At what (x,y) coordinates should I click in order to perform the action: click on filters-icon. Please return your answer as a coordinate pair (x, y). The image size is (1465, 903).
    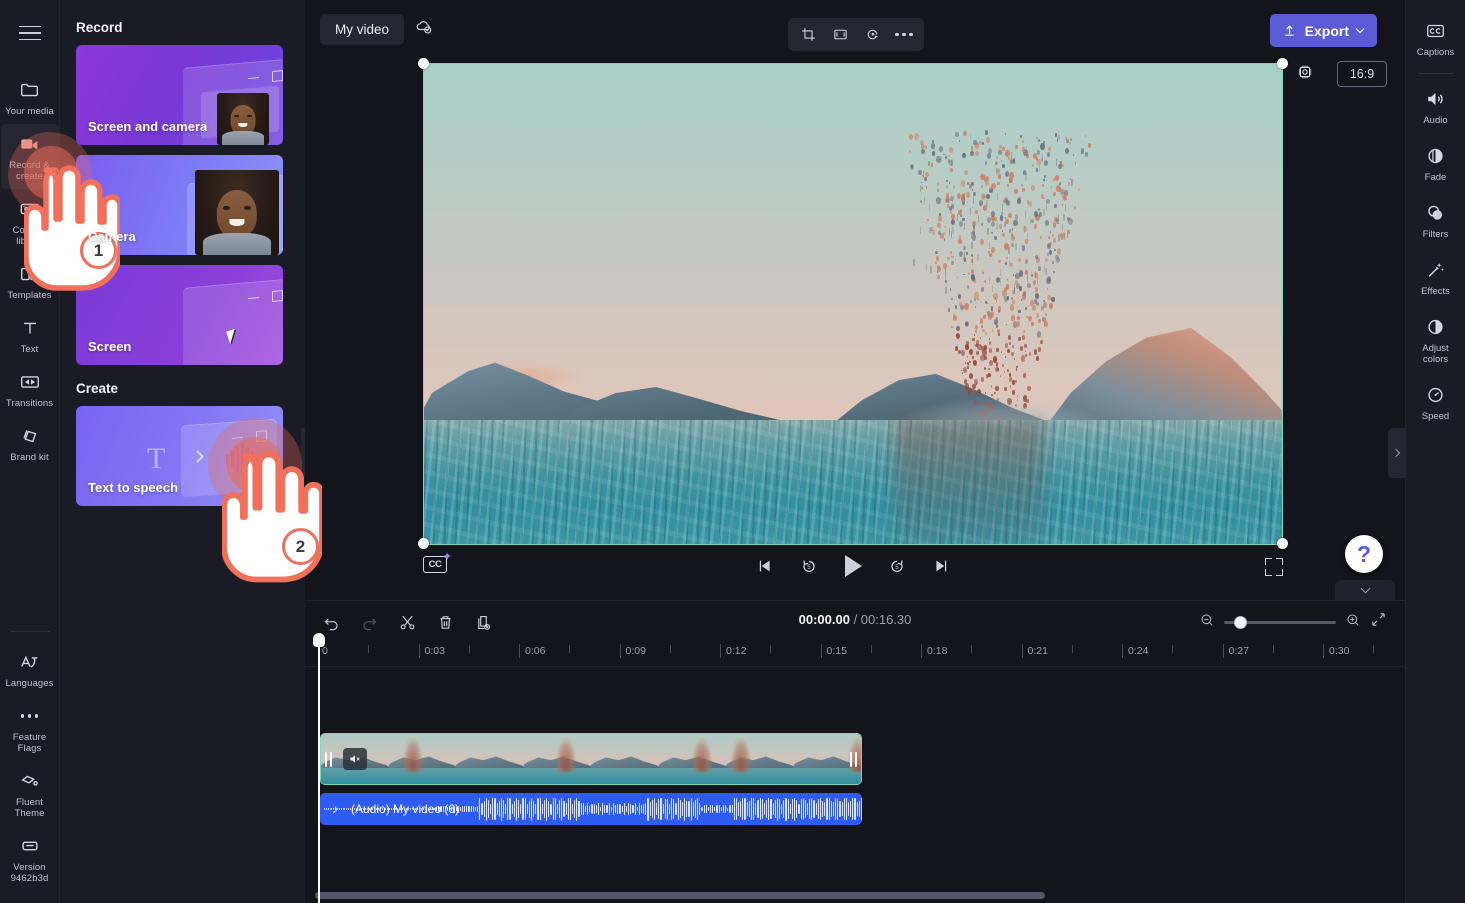
    Looking at the image, I should click on (1436, 212).